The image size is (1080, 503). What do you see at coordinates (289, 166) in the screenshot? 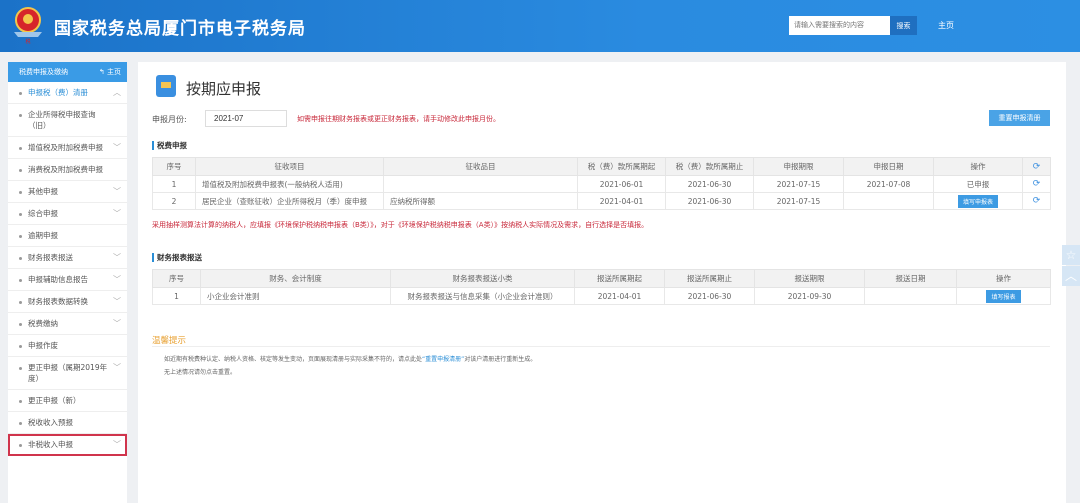
I see `column-header: 征收项目` at bounding box center [289, 166].